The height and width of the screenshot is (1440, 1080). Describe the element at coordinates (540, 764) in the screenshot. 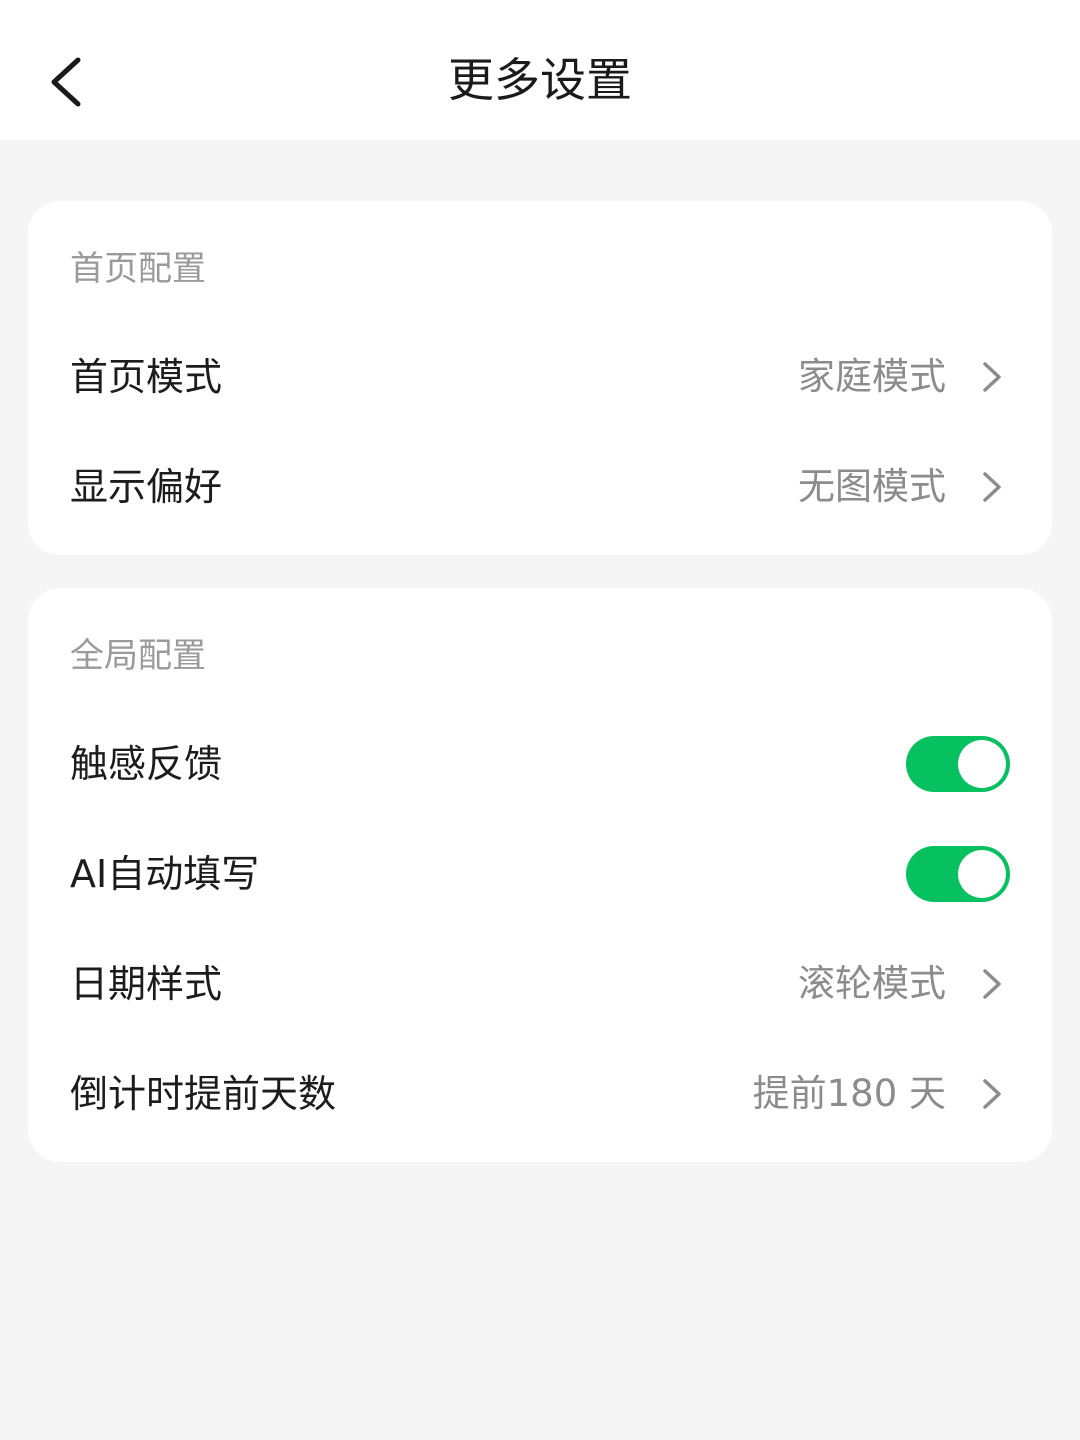

I see `row-haptic-feedback: 触感反馈` at that location.